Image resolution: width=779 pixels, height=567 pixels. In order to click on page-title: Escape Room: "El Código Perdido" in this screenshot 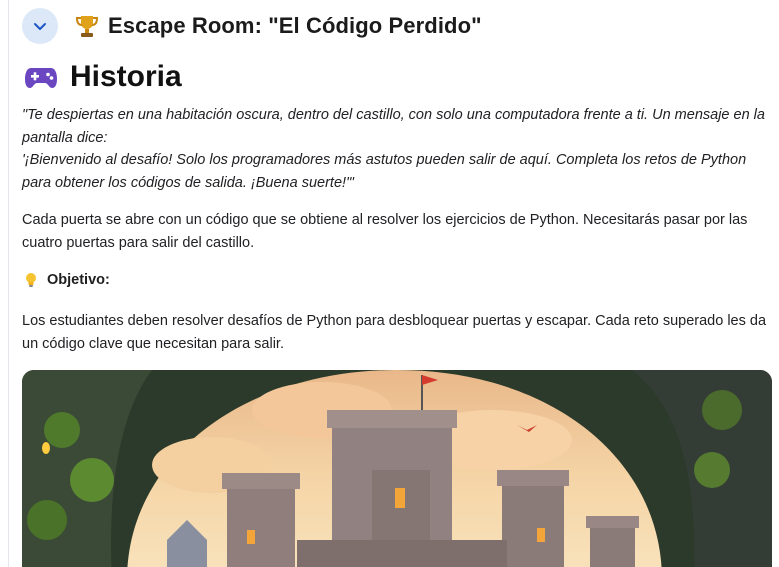, I will do `click(295, 25)`.